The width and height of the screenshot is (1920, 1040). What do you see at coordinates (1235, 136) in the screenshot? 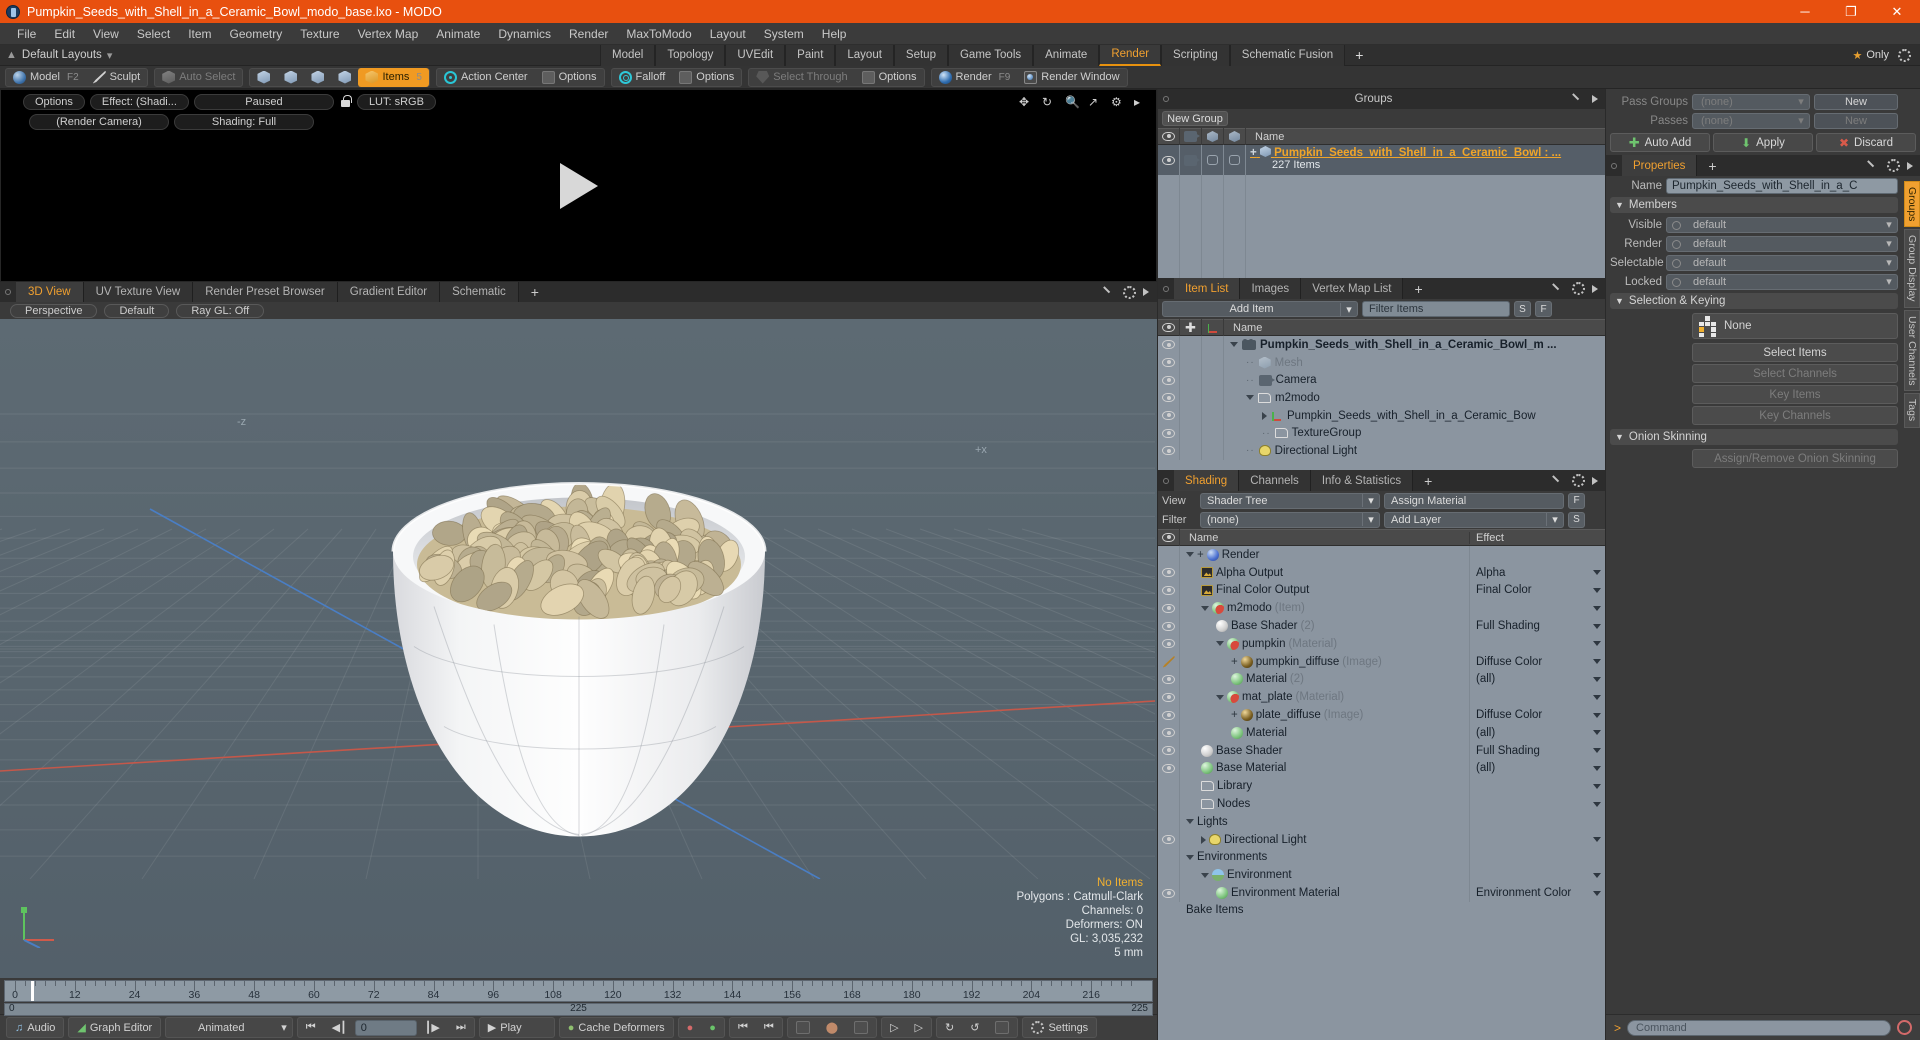
I see `groups-col-lock` at bounding box center [1235, 136].